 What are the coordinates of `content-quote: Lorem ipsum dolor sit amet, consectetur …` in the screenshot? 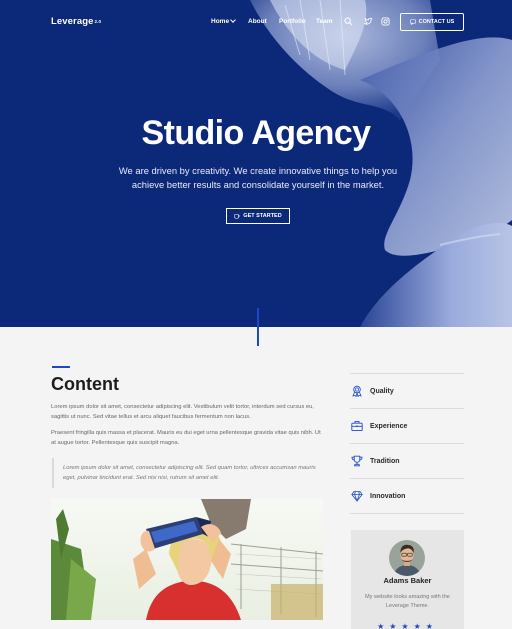 It's located at (187, 473).